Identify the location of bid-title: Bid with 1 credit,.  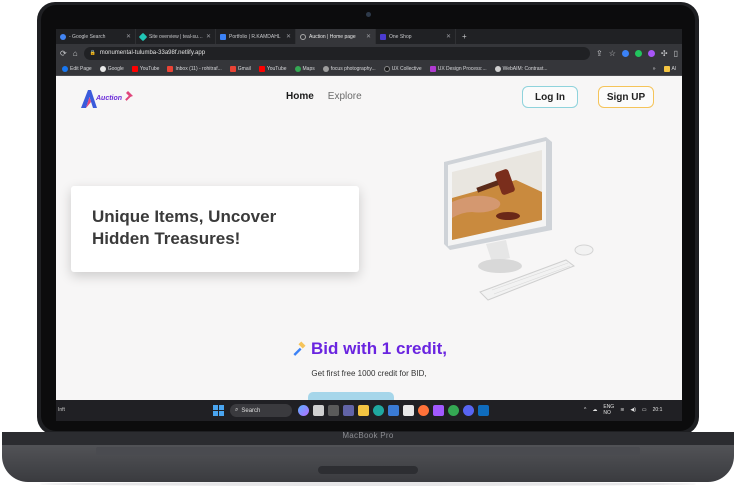
(379, 348).